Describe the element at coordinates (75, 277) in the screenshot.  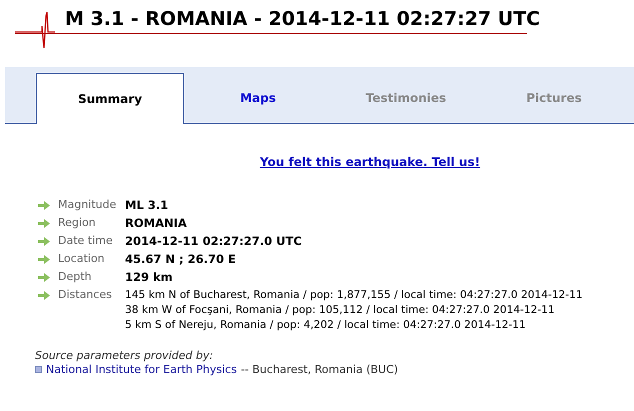
I see `detail-label: Depth` at that location.